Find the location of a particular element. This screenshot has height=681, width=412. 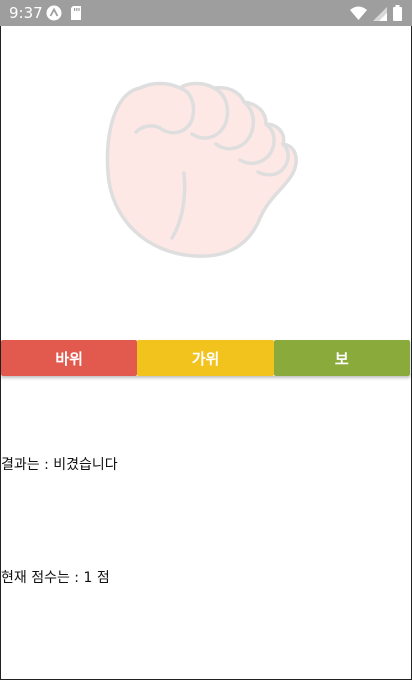

status-bar: 9:37 is located at coordinates (206, 13).